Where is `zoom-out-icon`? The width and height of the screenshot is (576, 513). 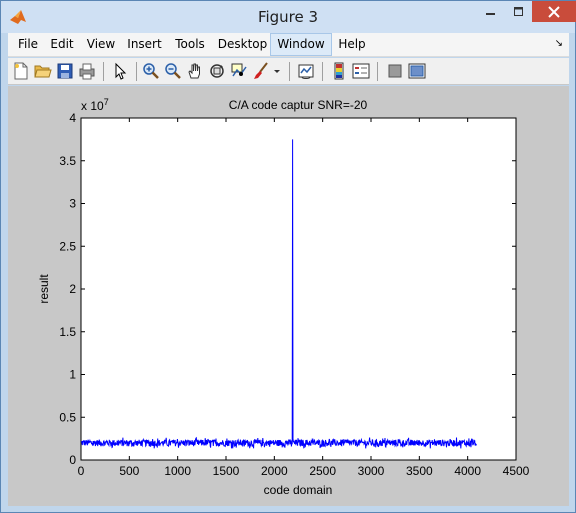 zoom-out-icon is located at coordinates (173, 71).